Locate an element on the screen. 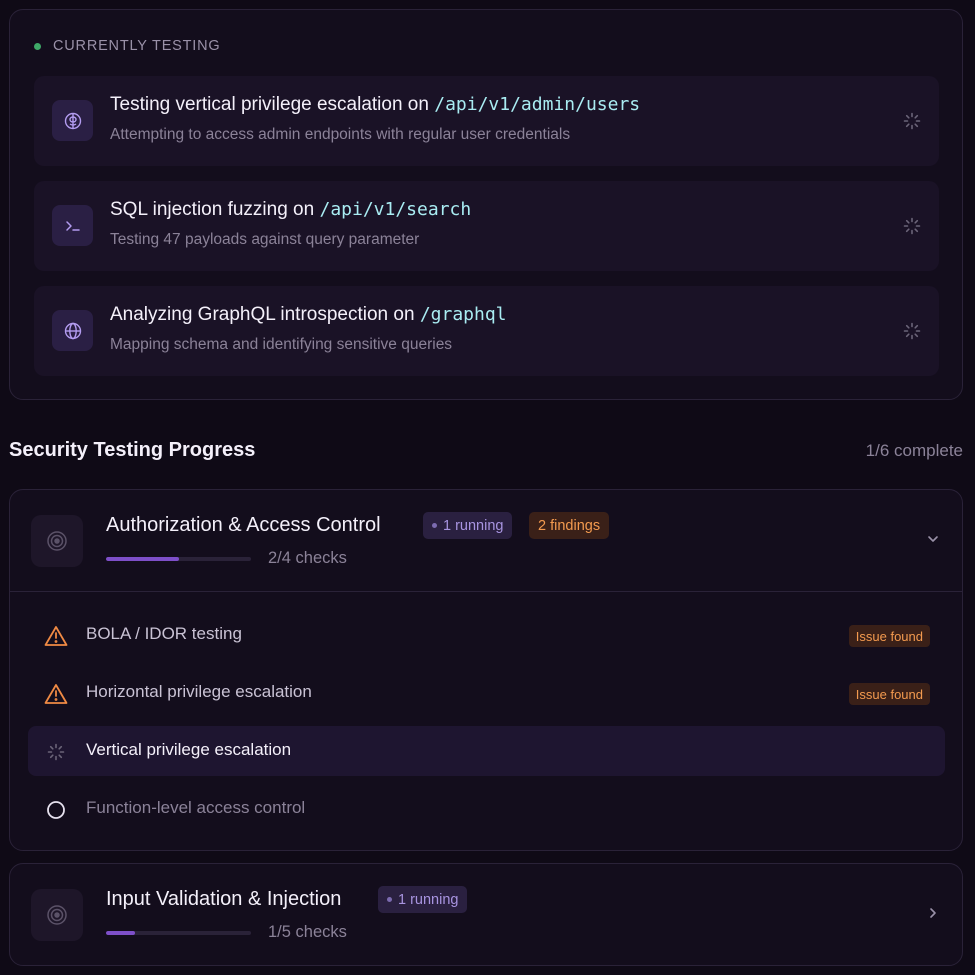  check-label: Function-level access control is located at coordinates (196, 807).